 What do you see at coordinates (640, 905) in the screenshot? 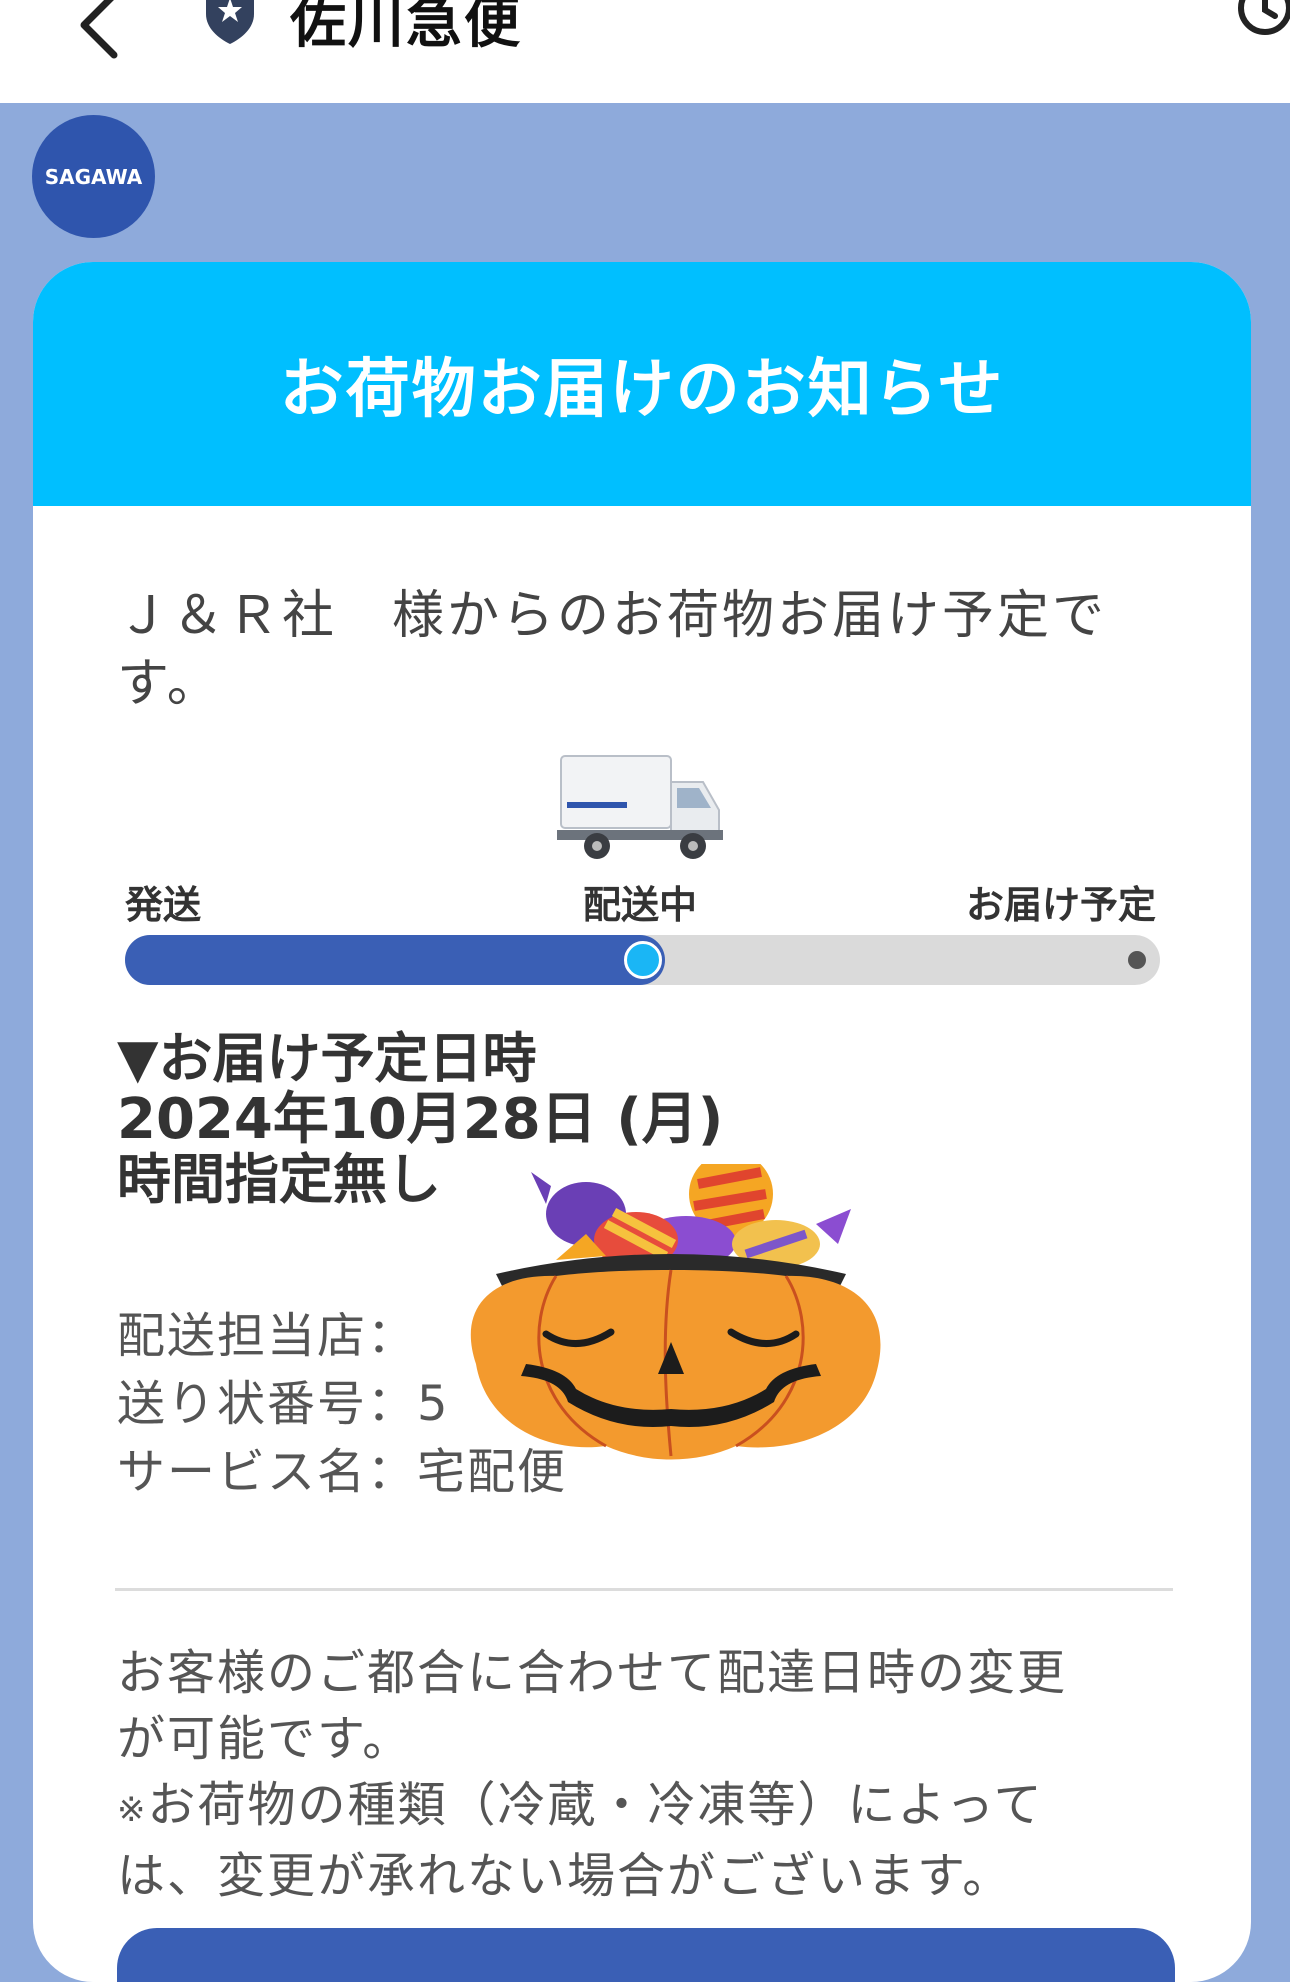
I see `stage-in-transit: 配送中` at bounding box center [640, 905].